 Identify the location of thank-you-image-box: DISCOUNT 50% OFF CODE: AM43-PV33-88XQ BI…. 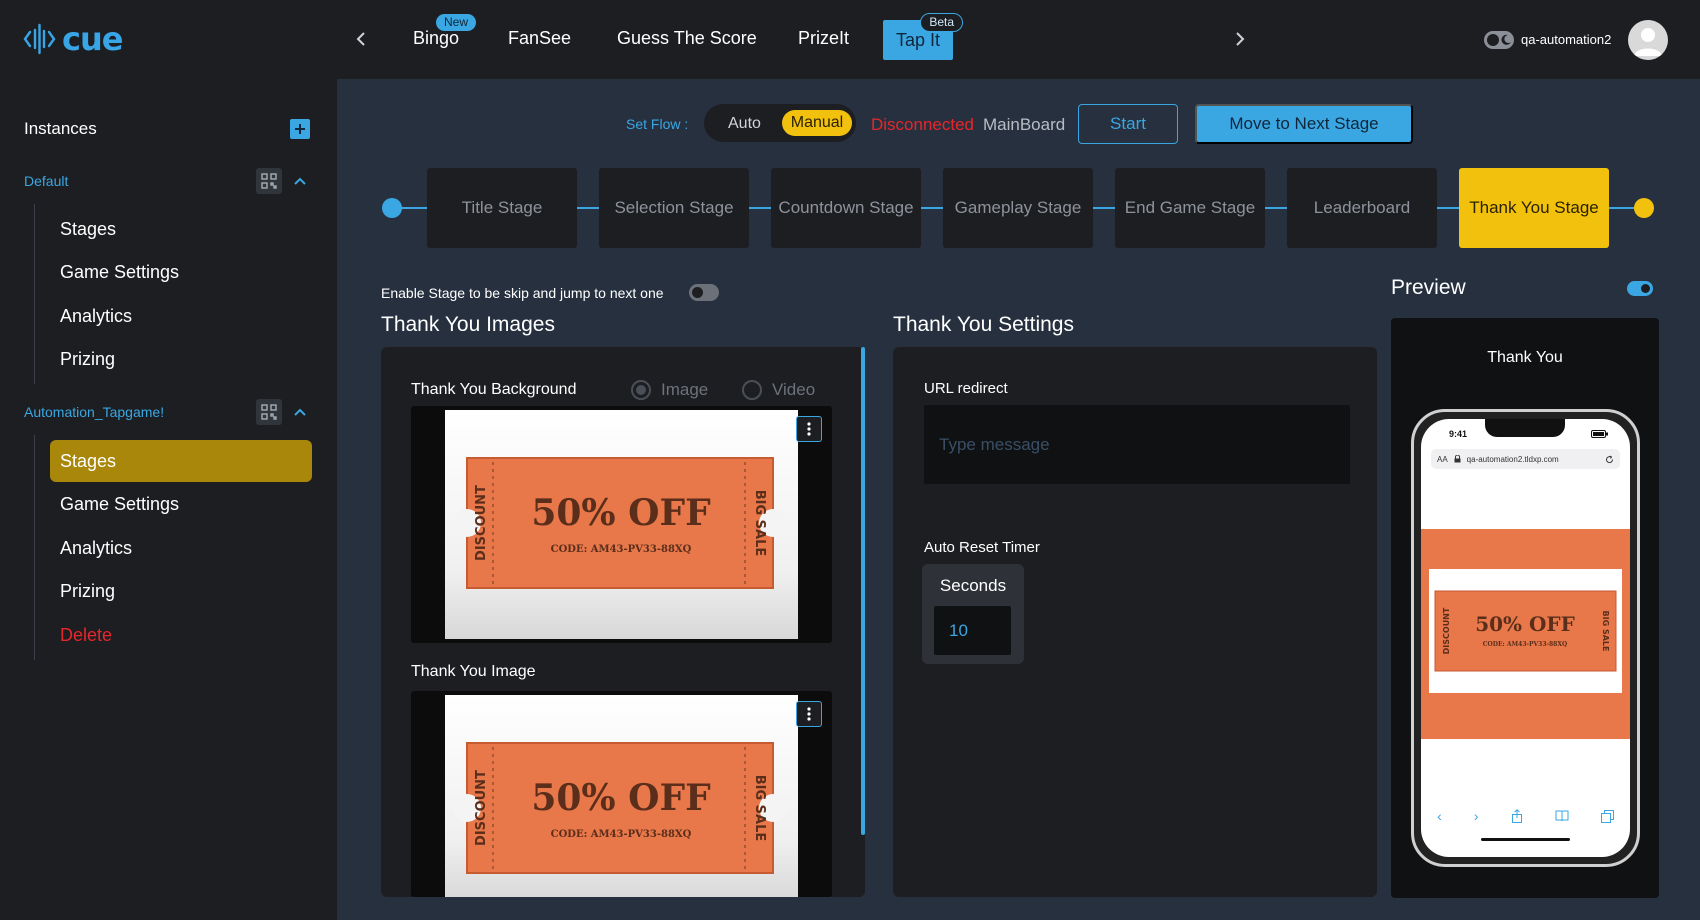
(621, 794).